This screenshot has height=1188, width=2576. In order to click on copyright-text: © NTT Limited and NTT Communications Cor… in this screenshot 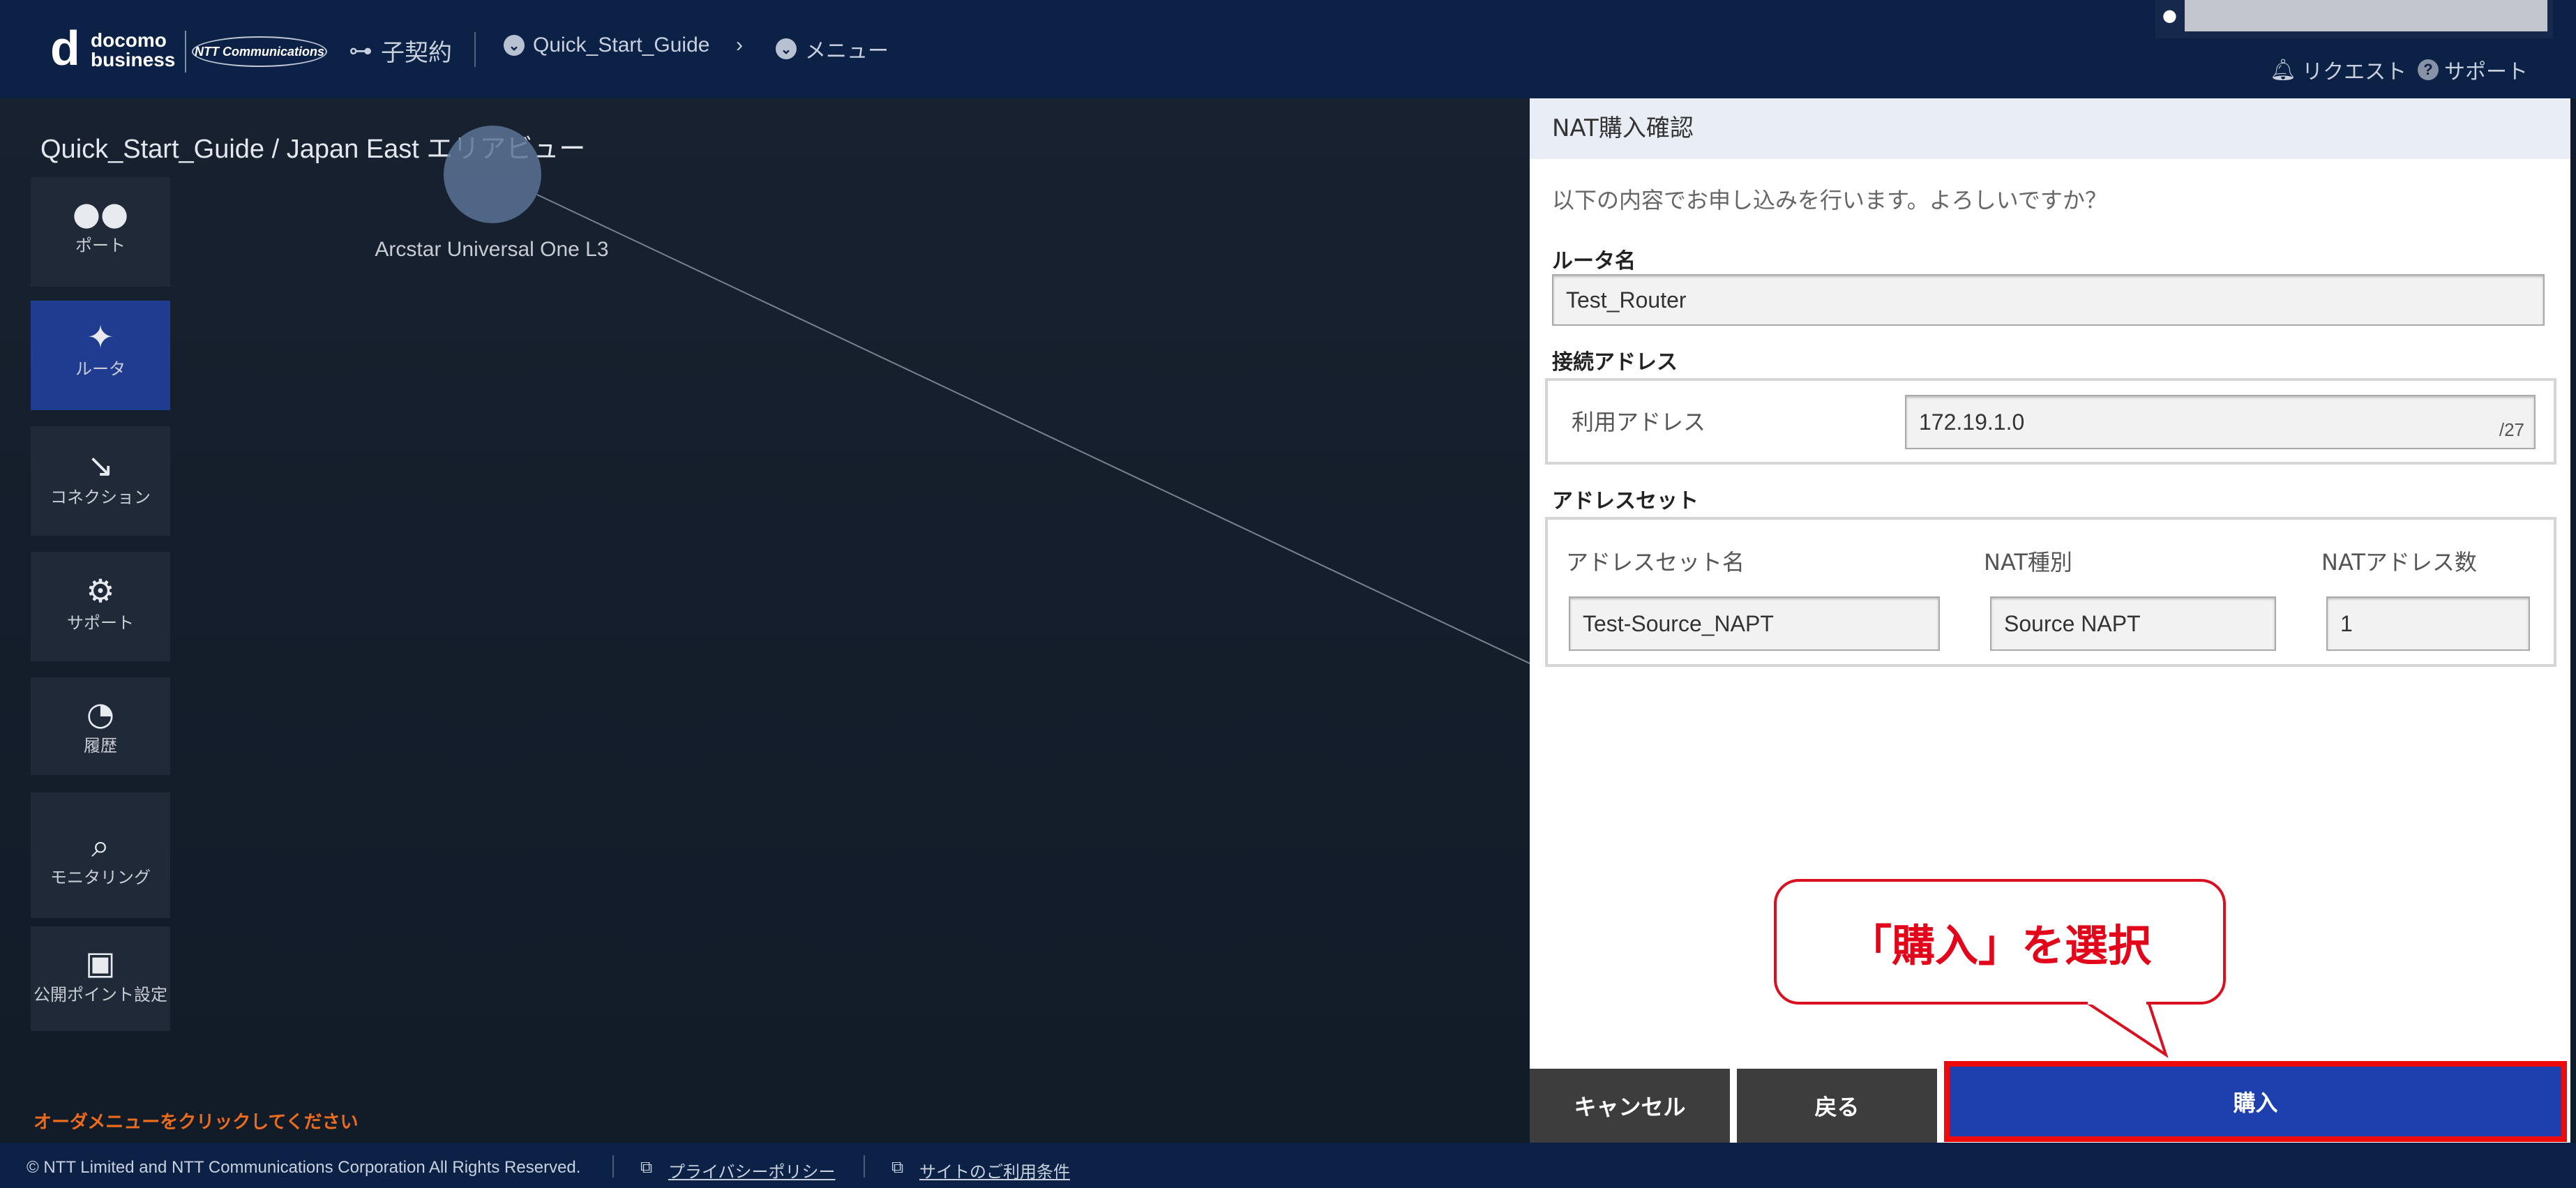, I will do `click(304, 1168)`.